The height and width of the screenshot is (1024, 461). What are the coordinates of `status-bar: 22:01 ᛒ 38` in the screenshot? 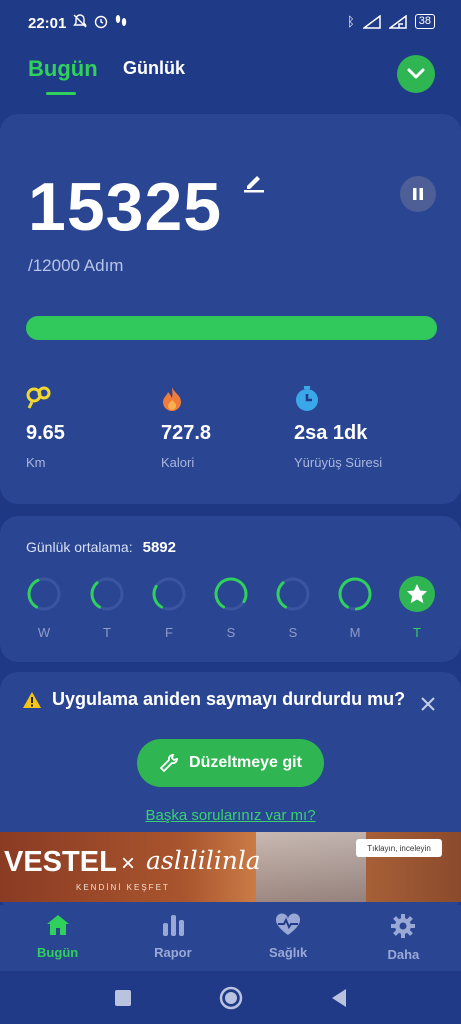 It's located at (230, 24).